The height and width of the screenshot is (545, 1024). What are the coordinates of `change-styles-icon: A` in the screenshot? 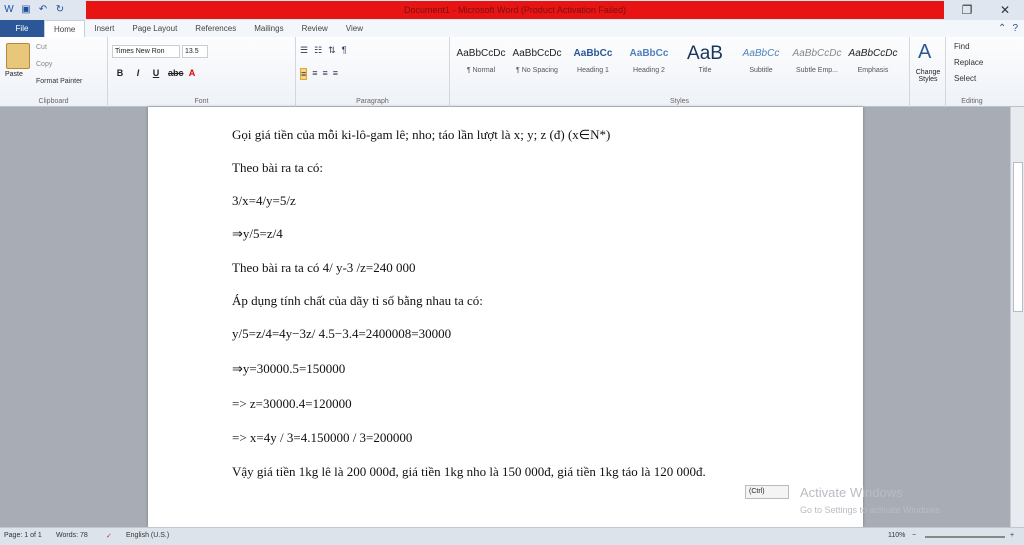 It's located at (924, 52).